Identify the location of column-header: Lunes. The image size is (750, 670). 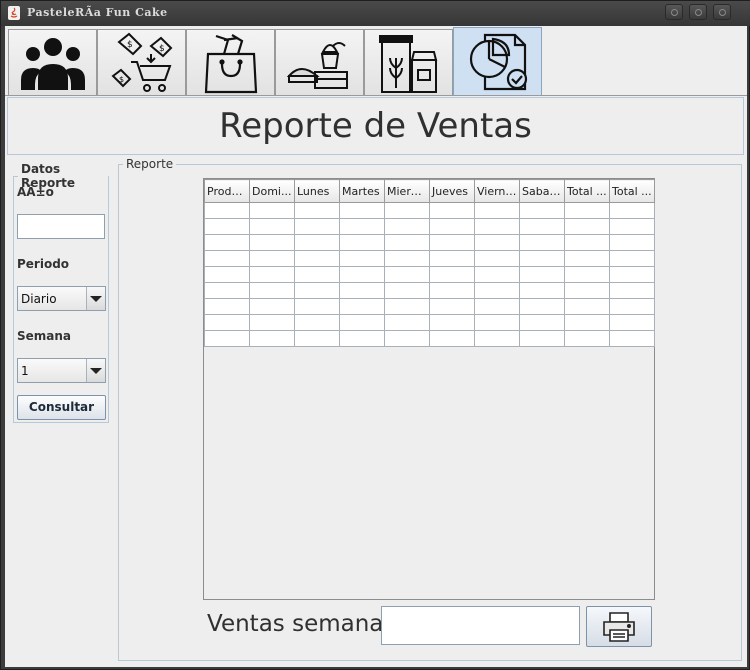
(317, 191).